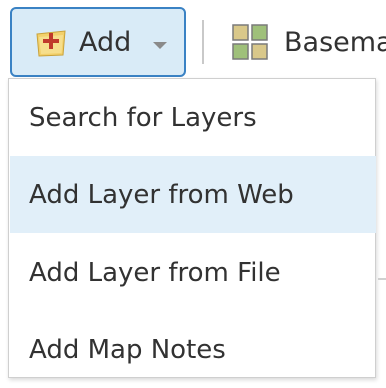 Image resolution: width=386 pixels, height=388 pixels. What do you see at coordinates (51, 42) in the screenshot?
I see `add-layer-icon` at bounding box center [51, 42].